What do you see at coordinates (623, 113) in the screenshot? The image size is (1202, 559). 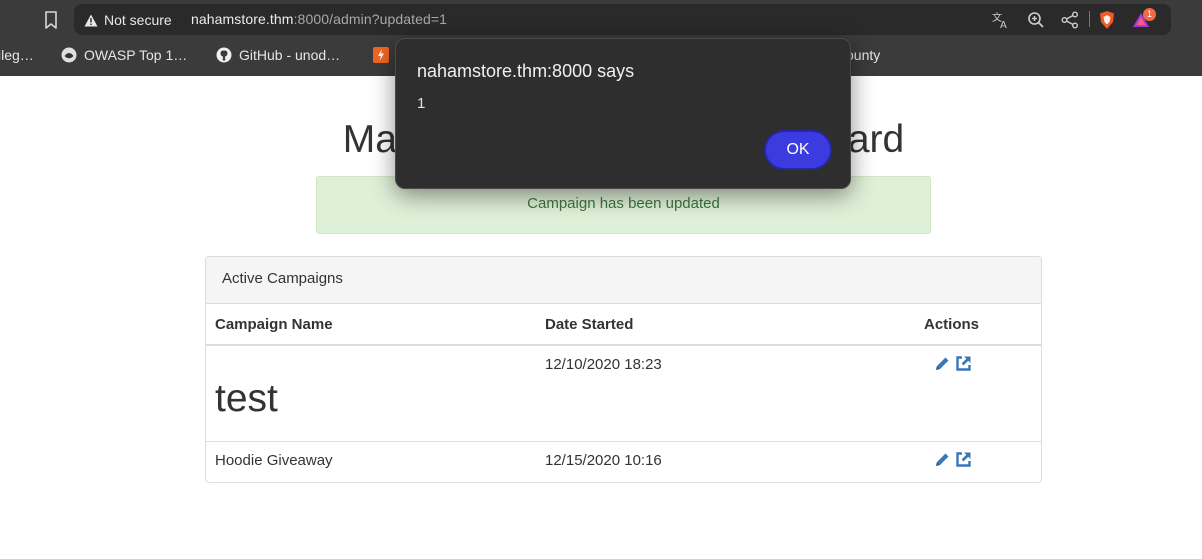 I see `alert-dialog: nahamstore.thm:8000 says 1 OK` at bounding box center [623, 113].